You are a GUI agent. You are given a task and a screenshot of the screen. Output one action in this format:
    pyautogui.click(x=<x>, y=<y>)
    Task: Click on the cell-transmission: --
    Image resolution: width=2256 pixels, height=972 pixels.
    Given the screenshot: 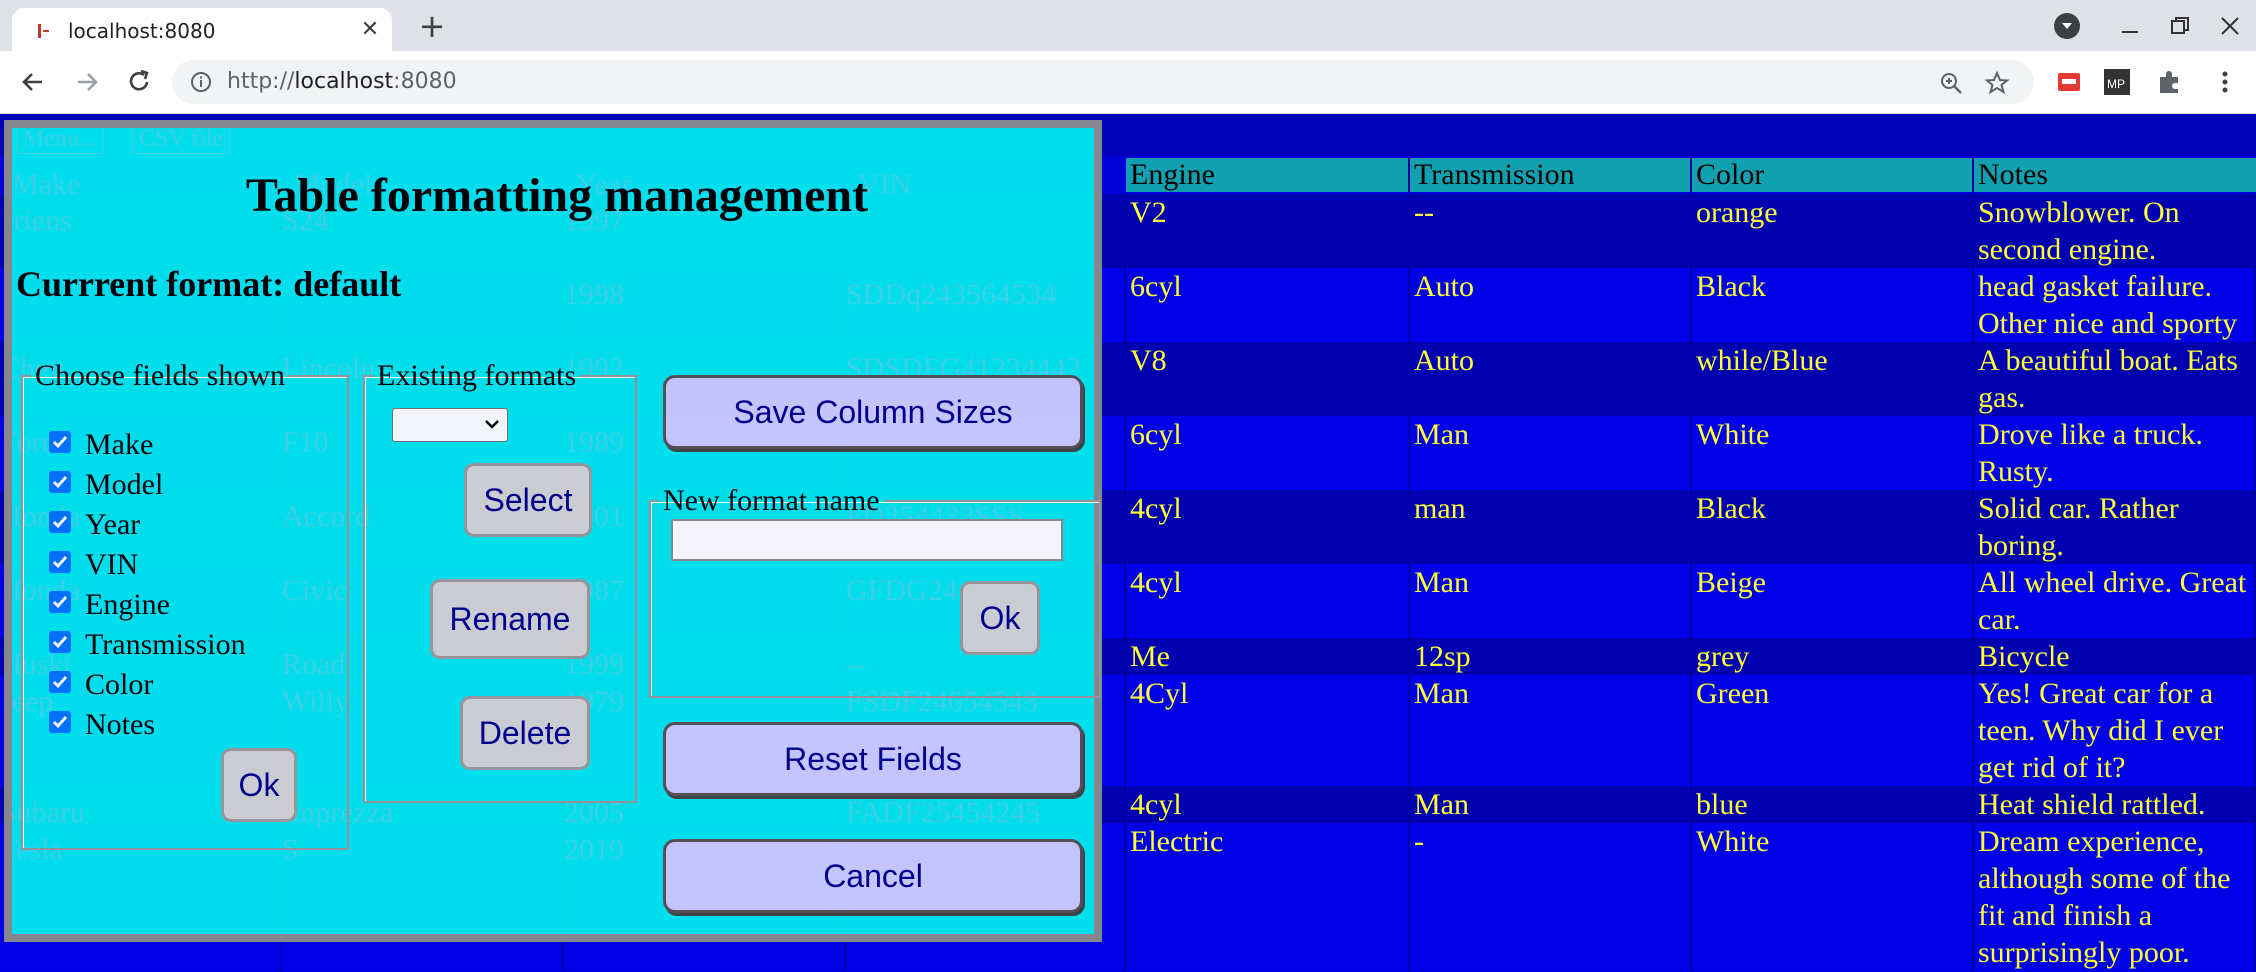 What is the action you would take?
    pyautogui.click(x=1551, y=231)
    